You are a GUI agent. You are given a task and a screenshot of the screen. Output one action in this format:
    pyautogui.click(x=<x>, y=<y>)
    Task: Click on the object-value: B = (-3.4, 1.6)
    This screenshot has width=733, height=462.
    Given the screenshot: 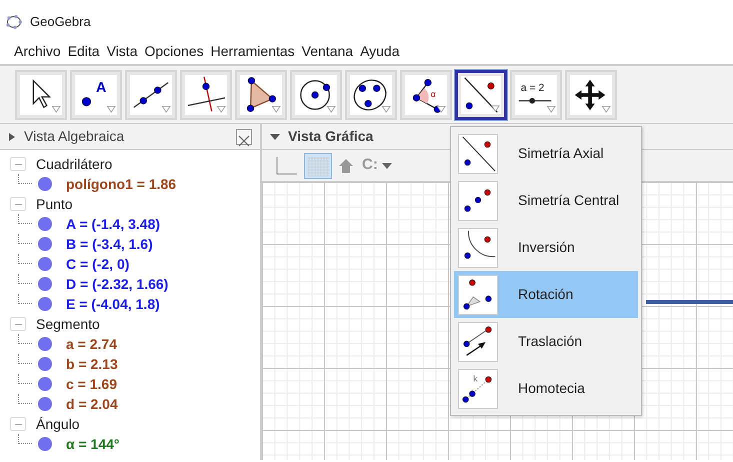 What is the action you would take?
    pyautogui.click(x=109, y=244)
    